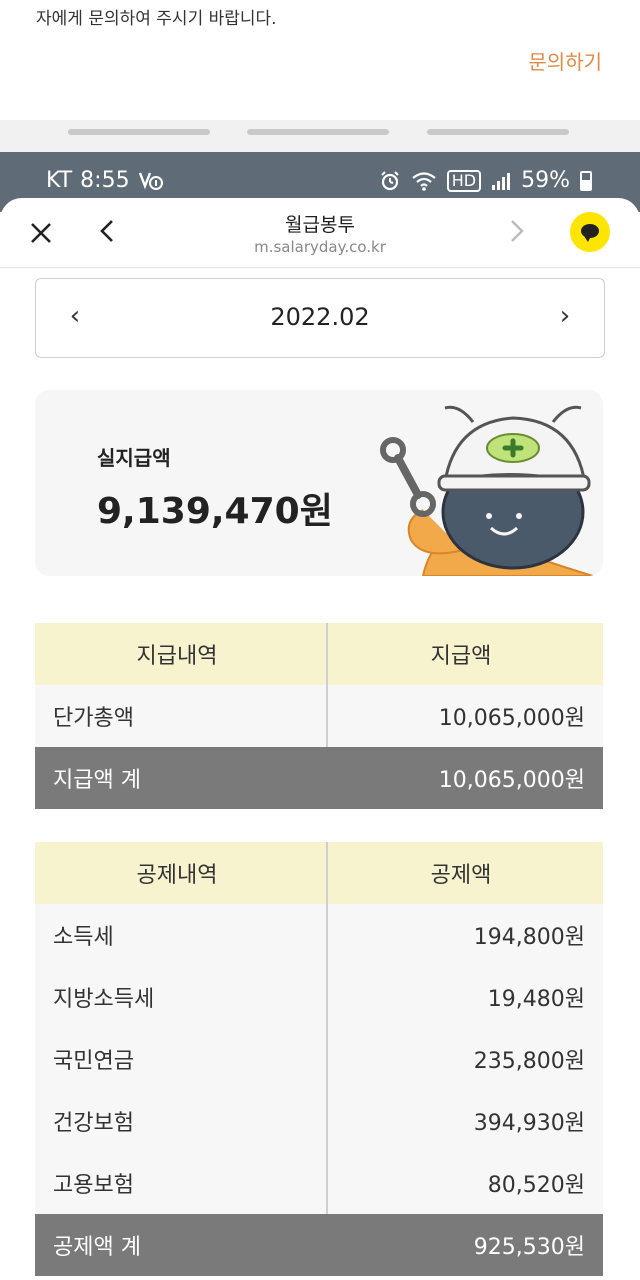 The image size is (640, 1280). I want to click on net-pay-card: 실지급액 9,139,470원, so click(319, 483).